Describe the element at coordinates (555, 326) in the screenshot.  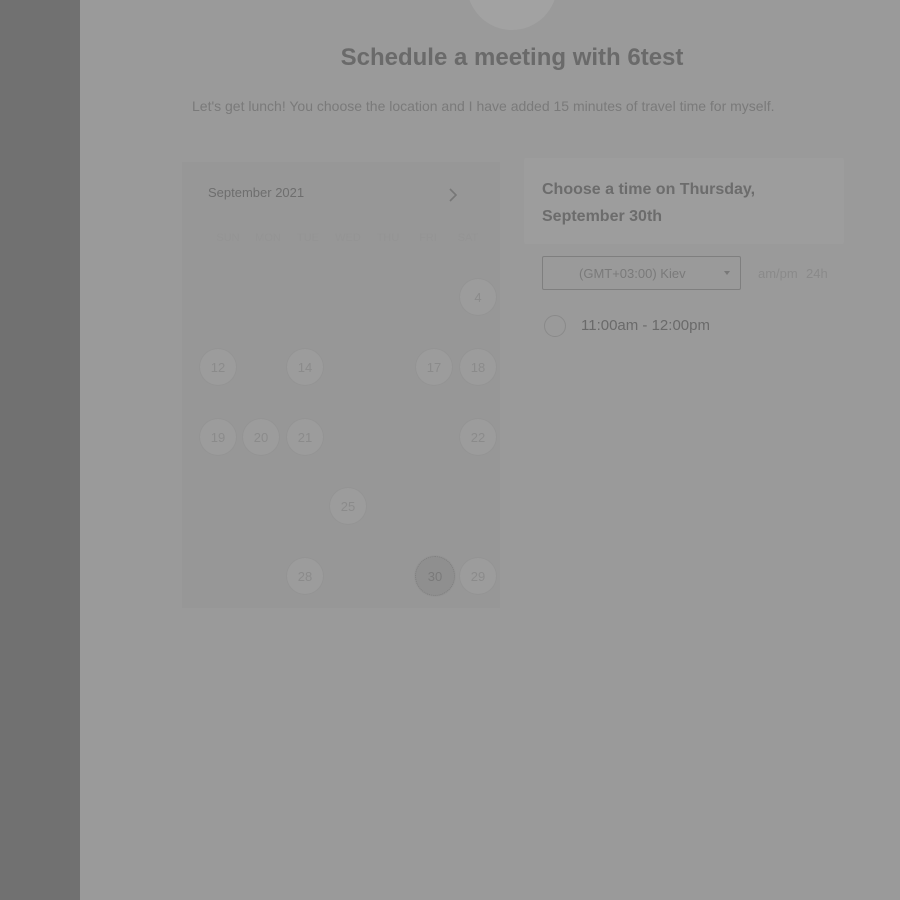
I see `radio-icon` at that location.